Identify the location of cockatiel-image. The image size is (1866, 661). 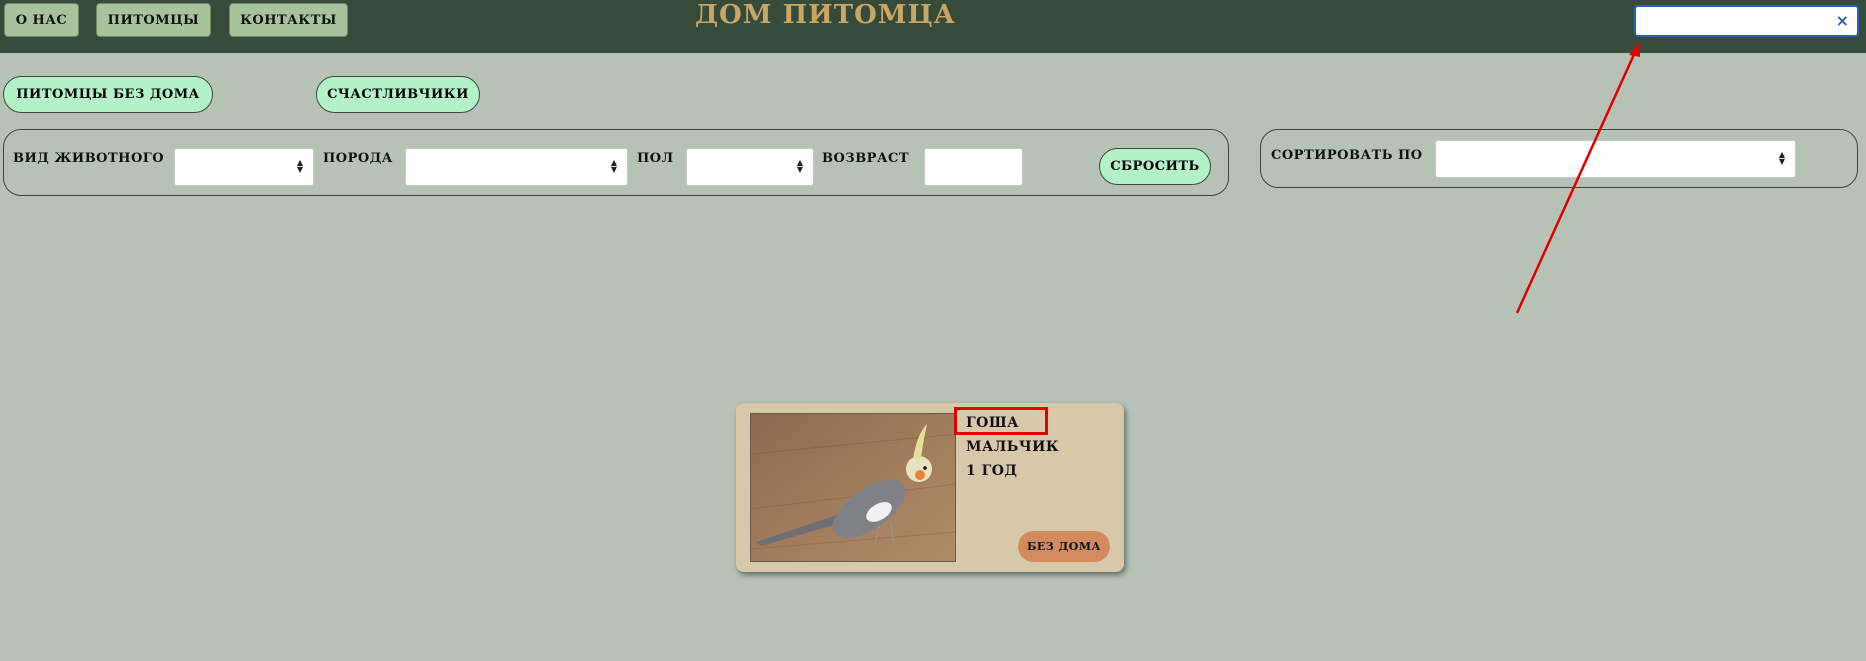
(853, 487).